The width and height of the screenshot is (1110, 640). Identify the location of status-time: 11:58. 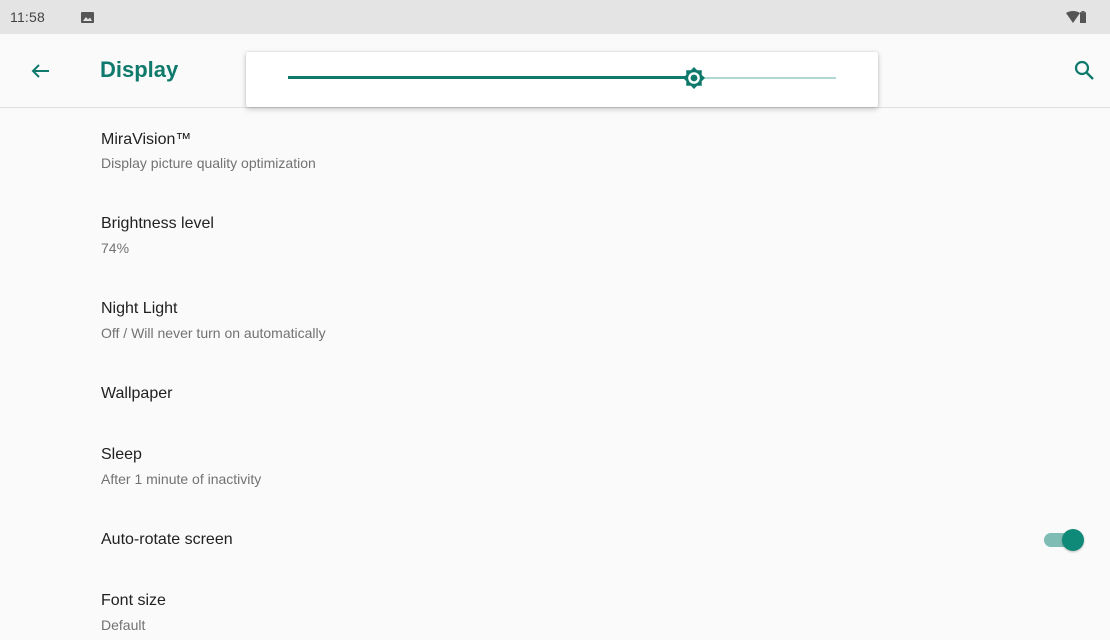
(27, 17).